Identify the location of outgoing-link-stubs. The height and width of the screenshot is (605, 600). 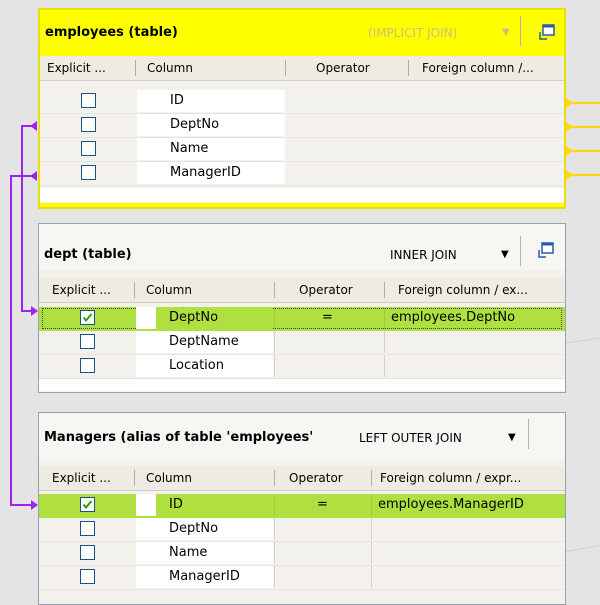
(583, 139).